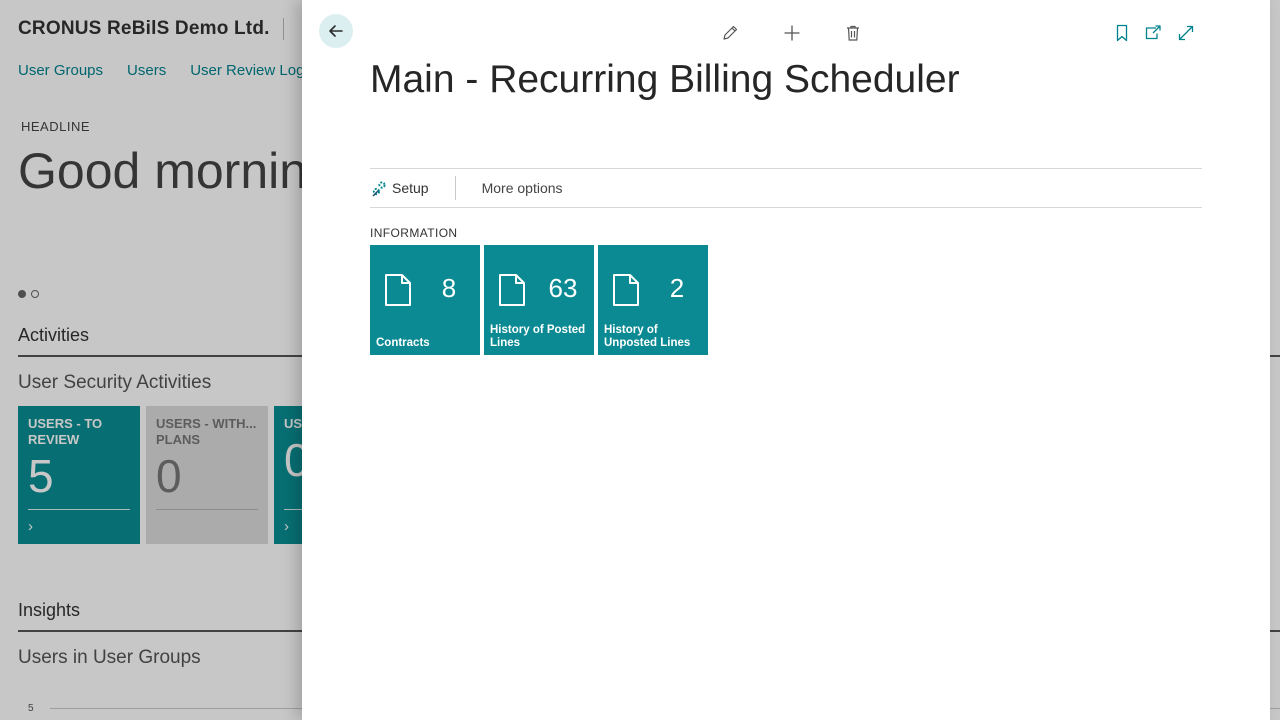  I want to click on delete-button, so click(853, 33).